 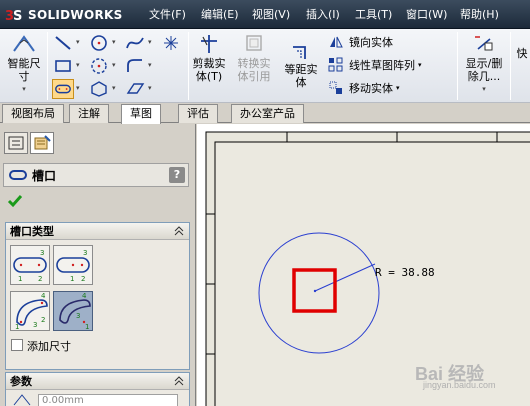 I want to click on quick-snaps-label: 快, so click(x=522, y=53).